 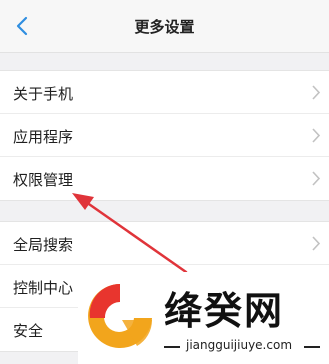 What do you see at coordinates (43, 94) in the screenshot?
I see `settings-item-label: 关于手机` at bounding box center [43, 94].